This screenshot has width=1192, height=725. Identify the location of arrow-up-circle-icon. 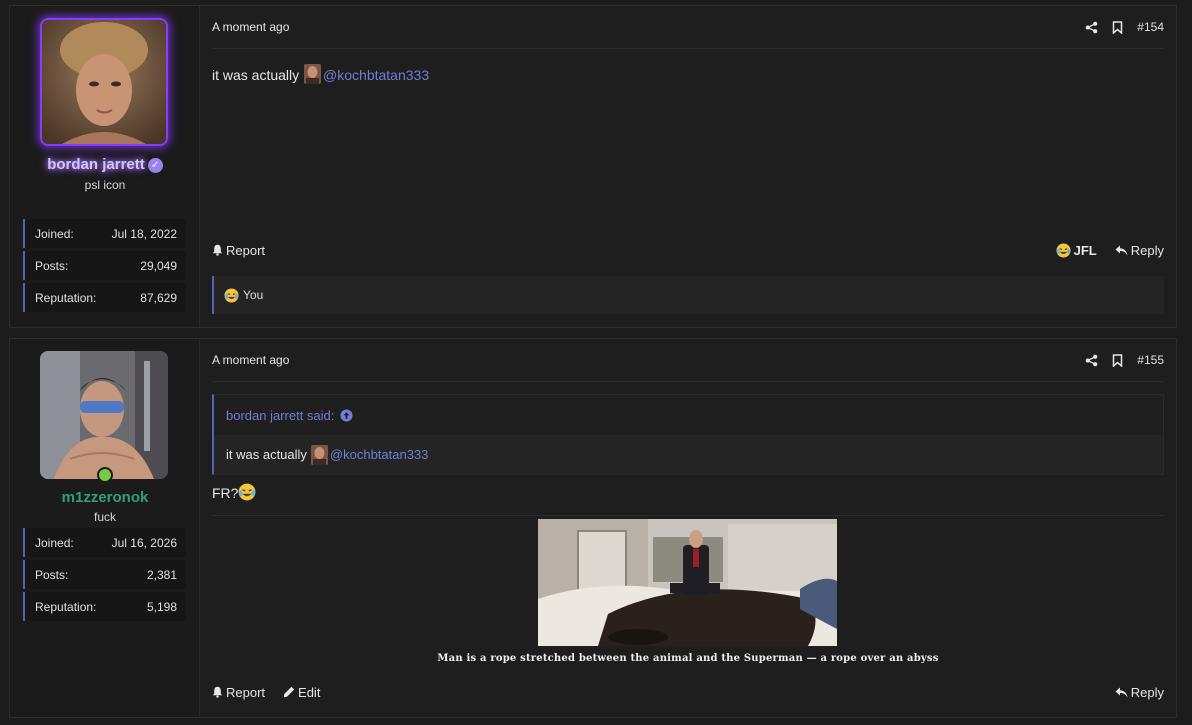
(346, 415).